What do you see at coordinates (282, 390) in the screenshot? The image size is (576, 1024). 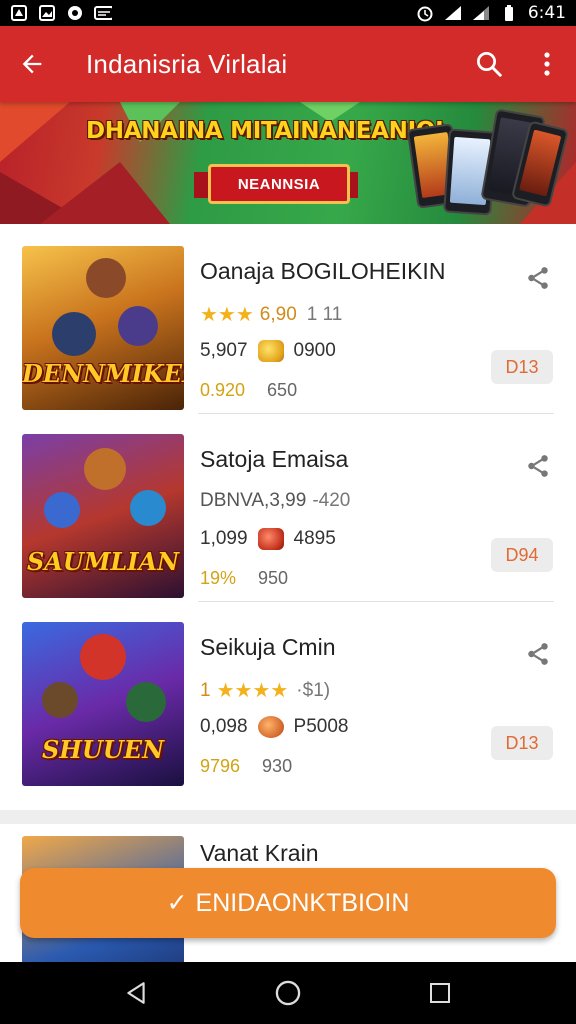 I see `meta-secondary: 650` at bounding box center [282, 390].